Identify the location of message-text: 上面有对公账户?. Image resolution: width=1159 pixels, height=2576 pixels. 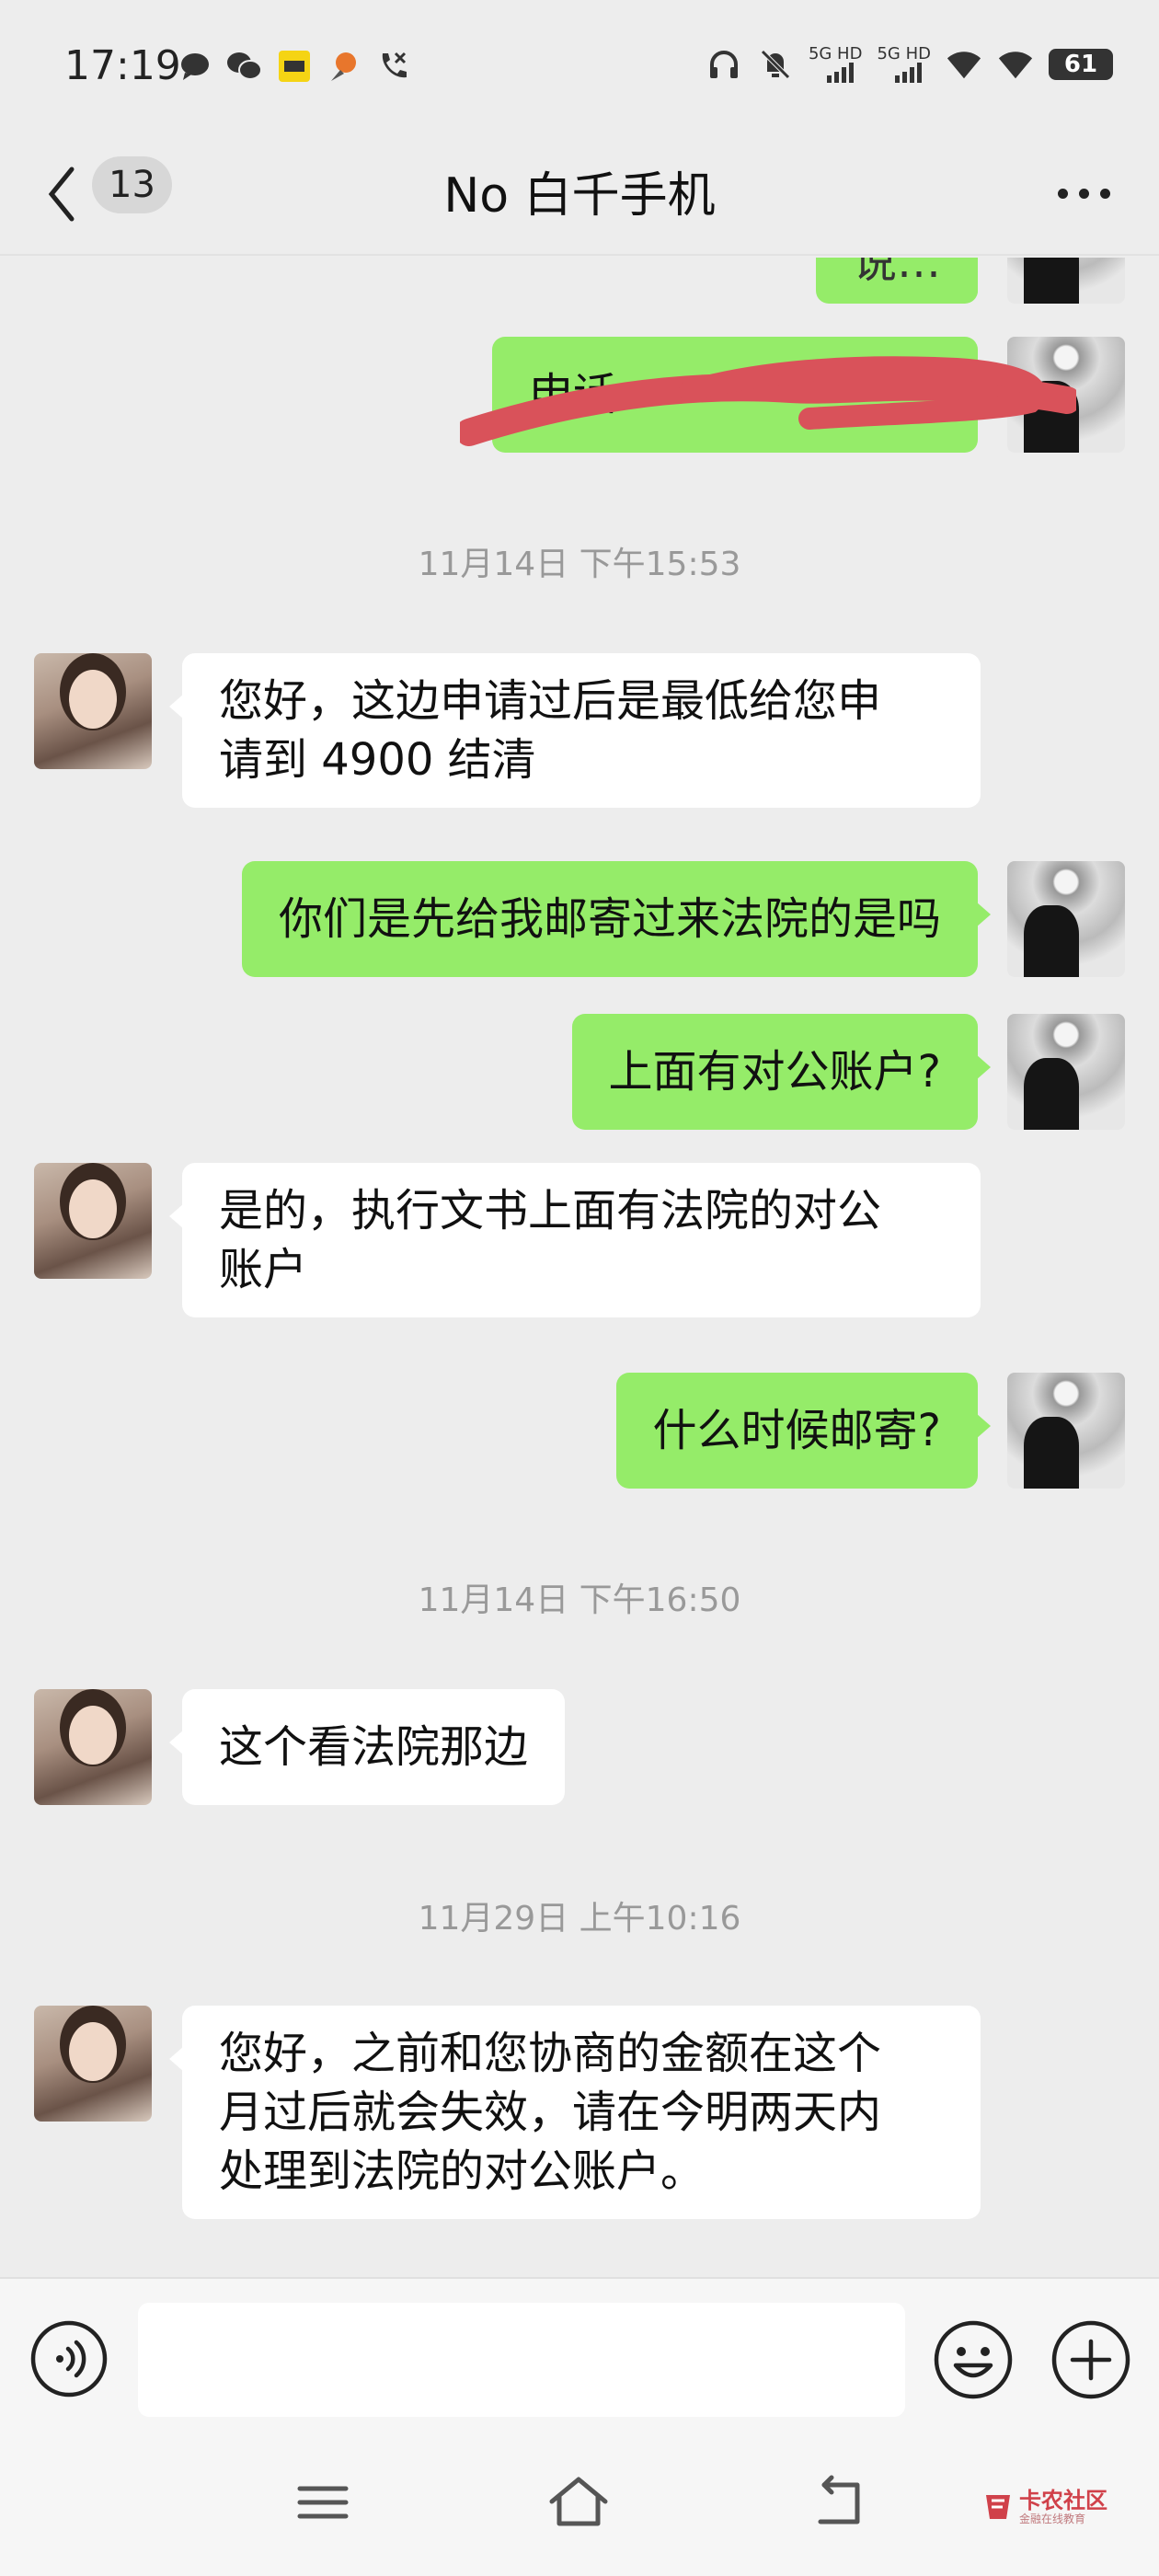
(774, 1072).